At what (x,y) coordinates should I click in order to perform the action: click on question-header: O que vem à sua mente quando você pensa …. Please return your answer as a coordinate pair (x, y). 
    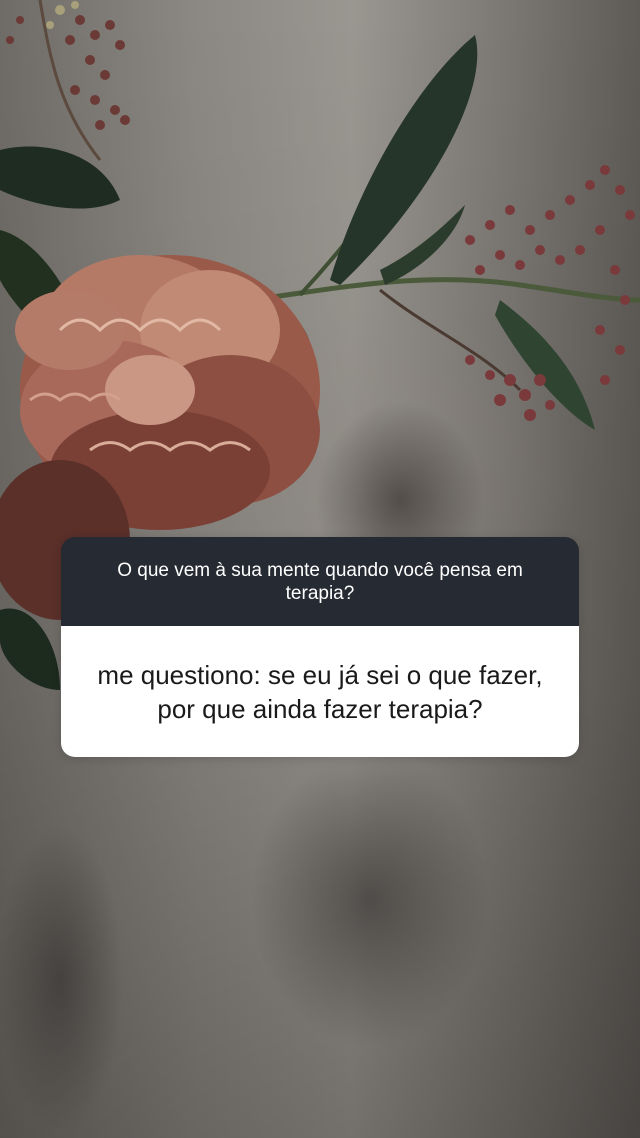
    Looking at the image, I should click on (320, 581).